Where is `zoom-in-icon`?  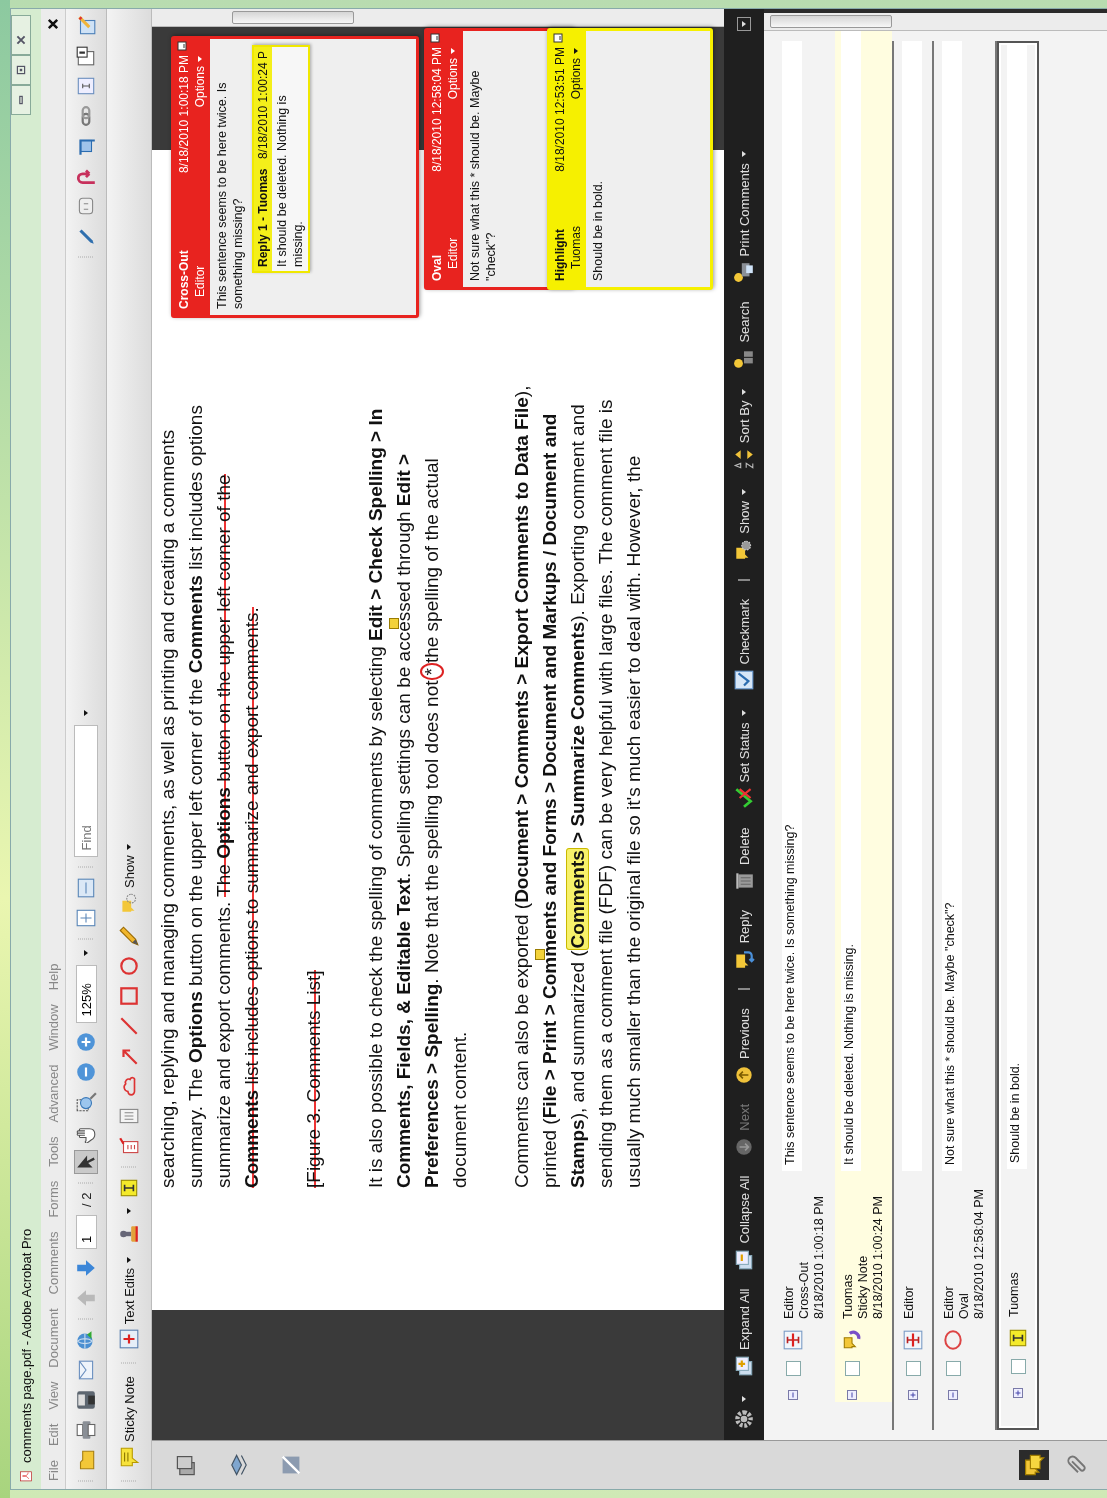 zoom-in-icon is located at coordinates (86, 1041).